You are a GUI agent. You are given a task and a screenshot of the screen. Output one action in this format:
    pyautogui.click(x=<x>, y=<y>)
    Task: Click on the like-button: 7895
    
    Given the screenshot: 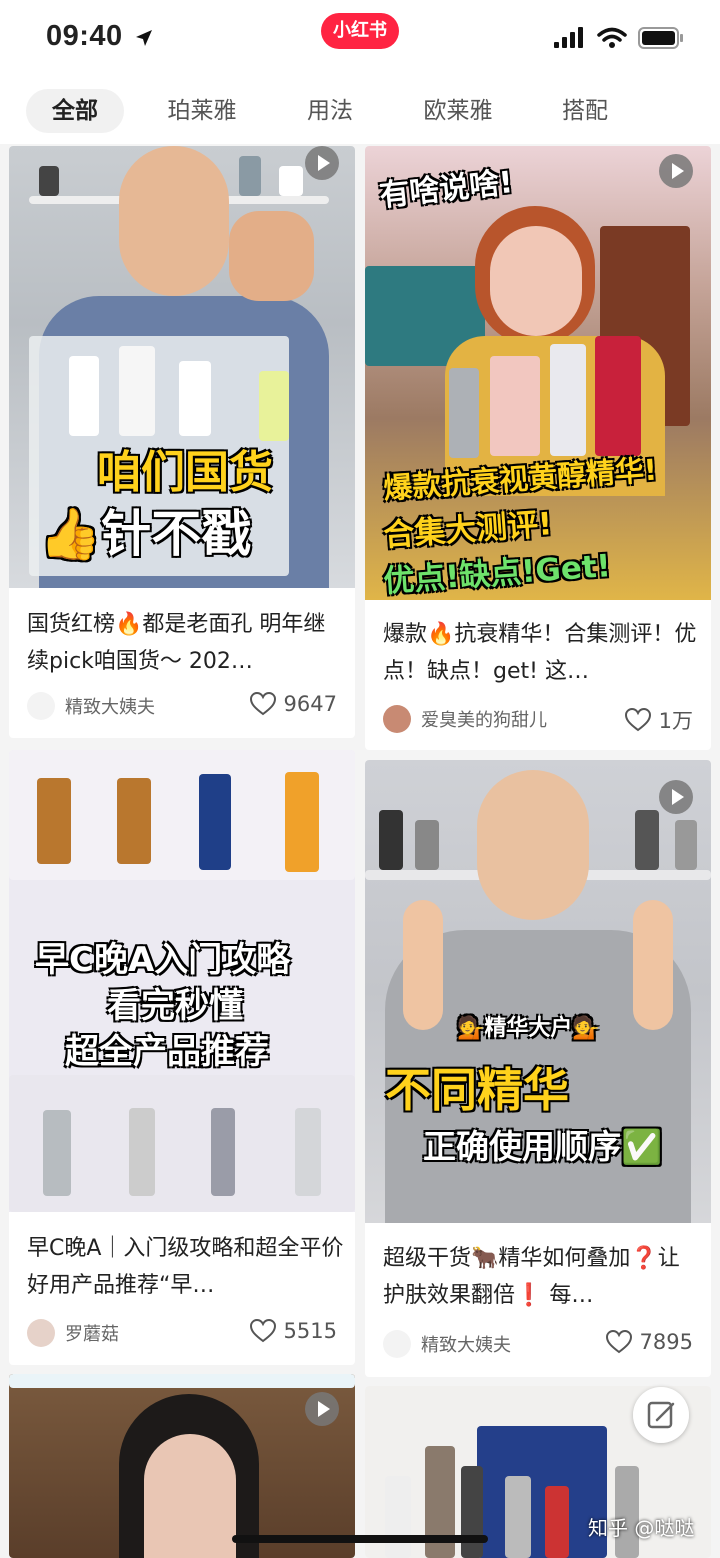 What is the action you would take?
    pyautogui.click(x=649, y=1342)
    